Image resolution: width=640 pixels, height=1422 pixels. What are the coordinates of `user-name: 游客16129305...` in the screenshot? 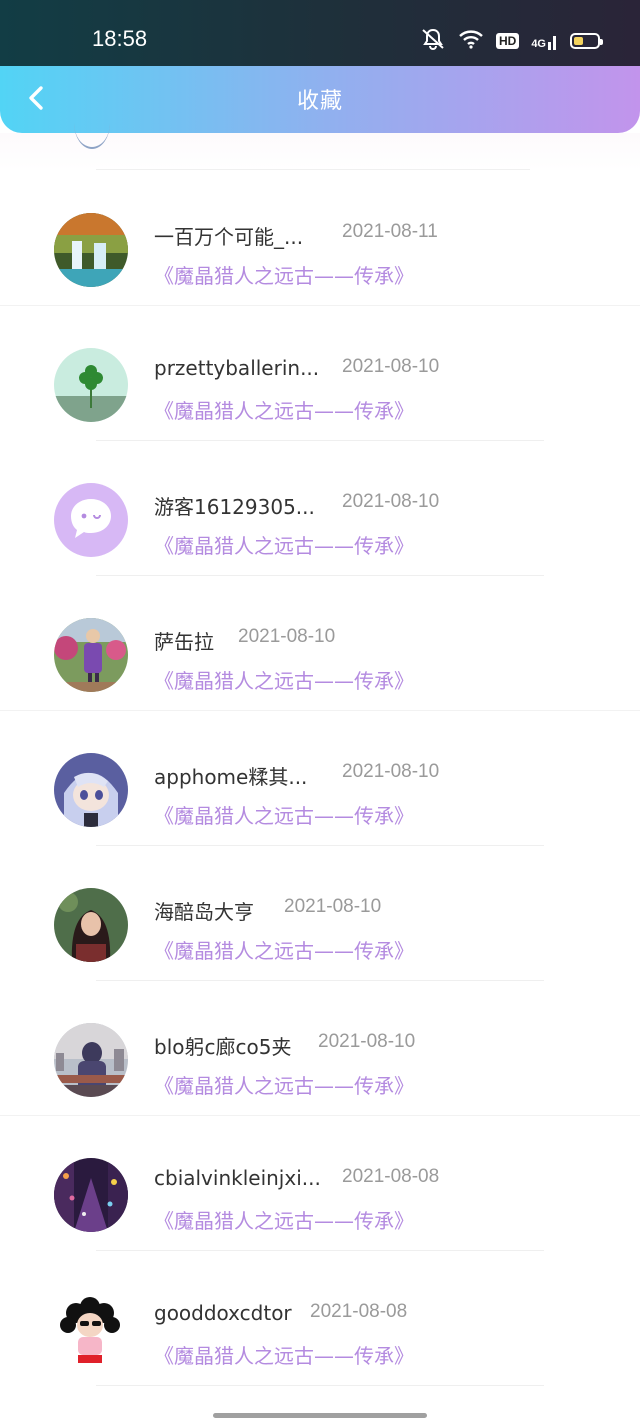 It's located at (234, 507).